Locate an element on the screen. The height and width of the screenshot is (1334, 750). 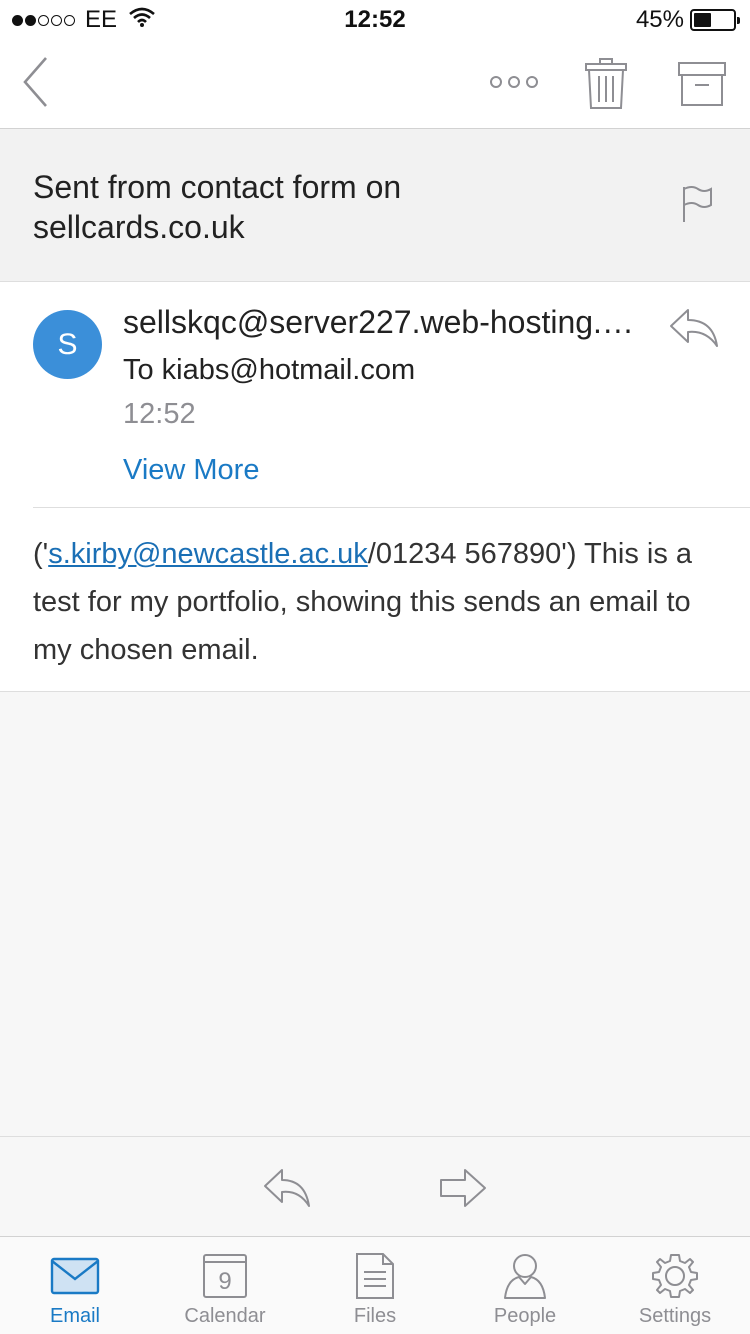
tab-email: Email is located at coordinates (75, 1285).